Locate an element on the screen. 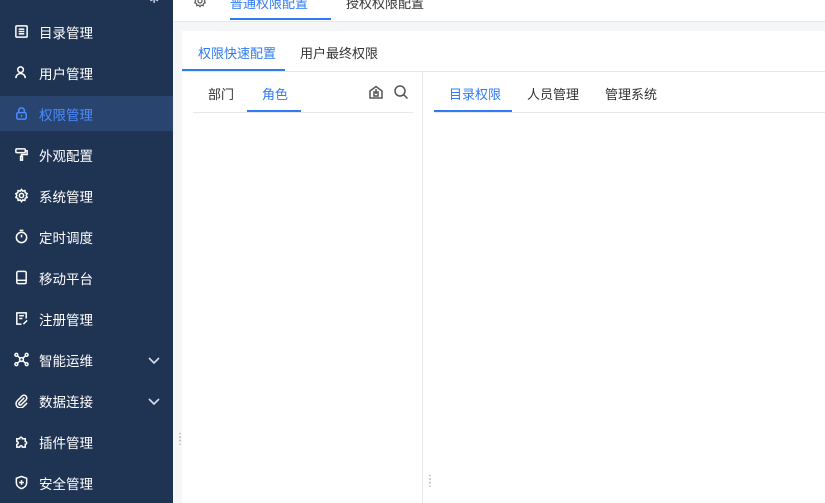  sidebar-item-security: 安全管理 is located at coordinates (86, 482).